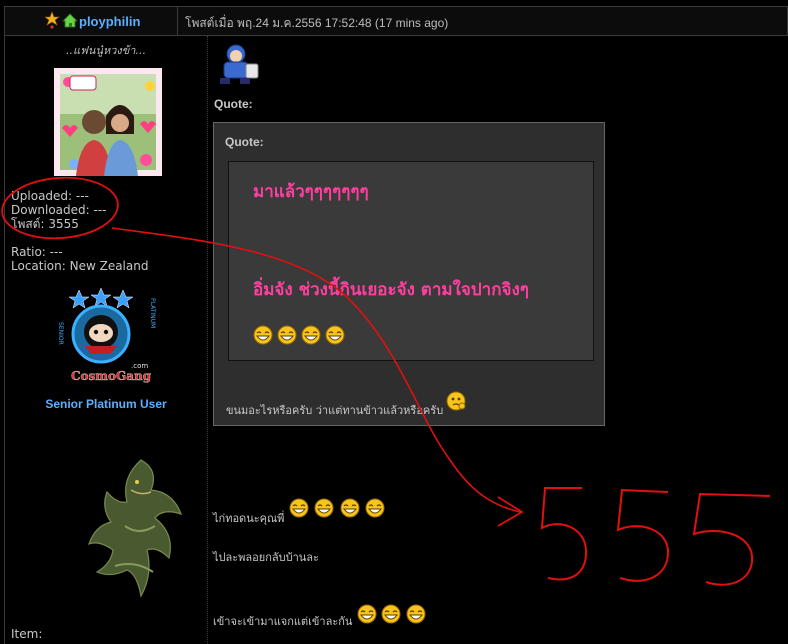 This screenshot has width=788, height=644. What do you see at coordinates (152, 313) in the screenshot?
I see `badge-side-right: PLATINUM` at bounding box center [152, 313].